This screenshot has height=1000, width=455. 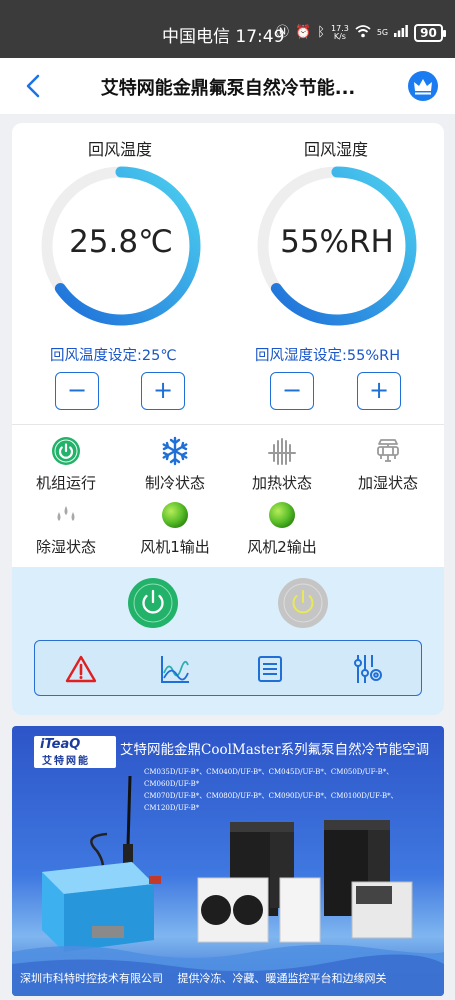 I want to click on snowflake-icon, so click(x=175, y=451).